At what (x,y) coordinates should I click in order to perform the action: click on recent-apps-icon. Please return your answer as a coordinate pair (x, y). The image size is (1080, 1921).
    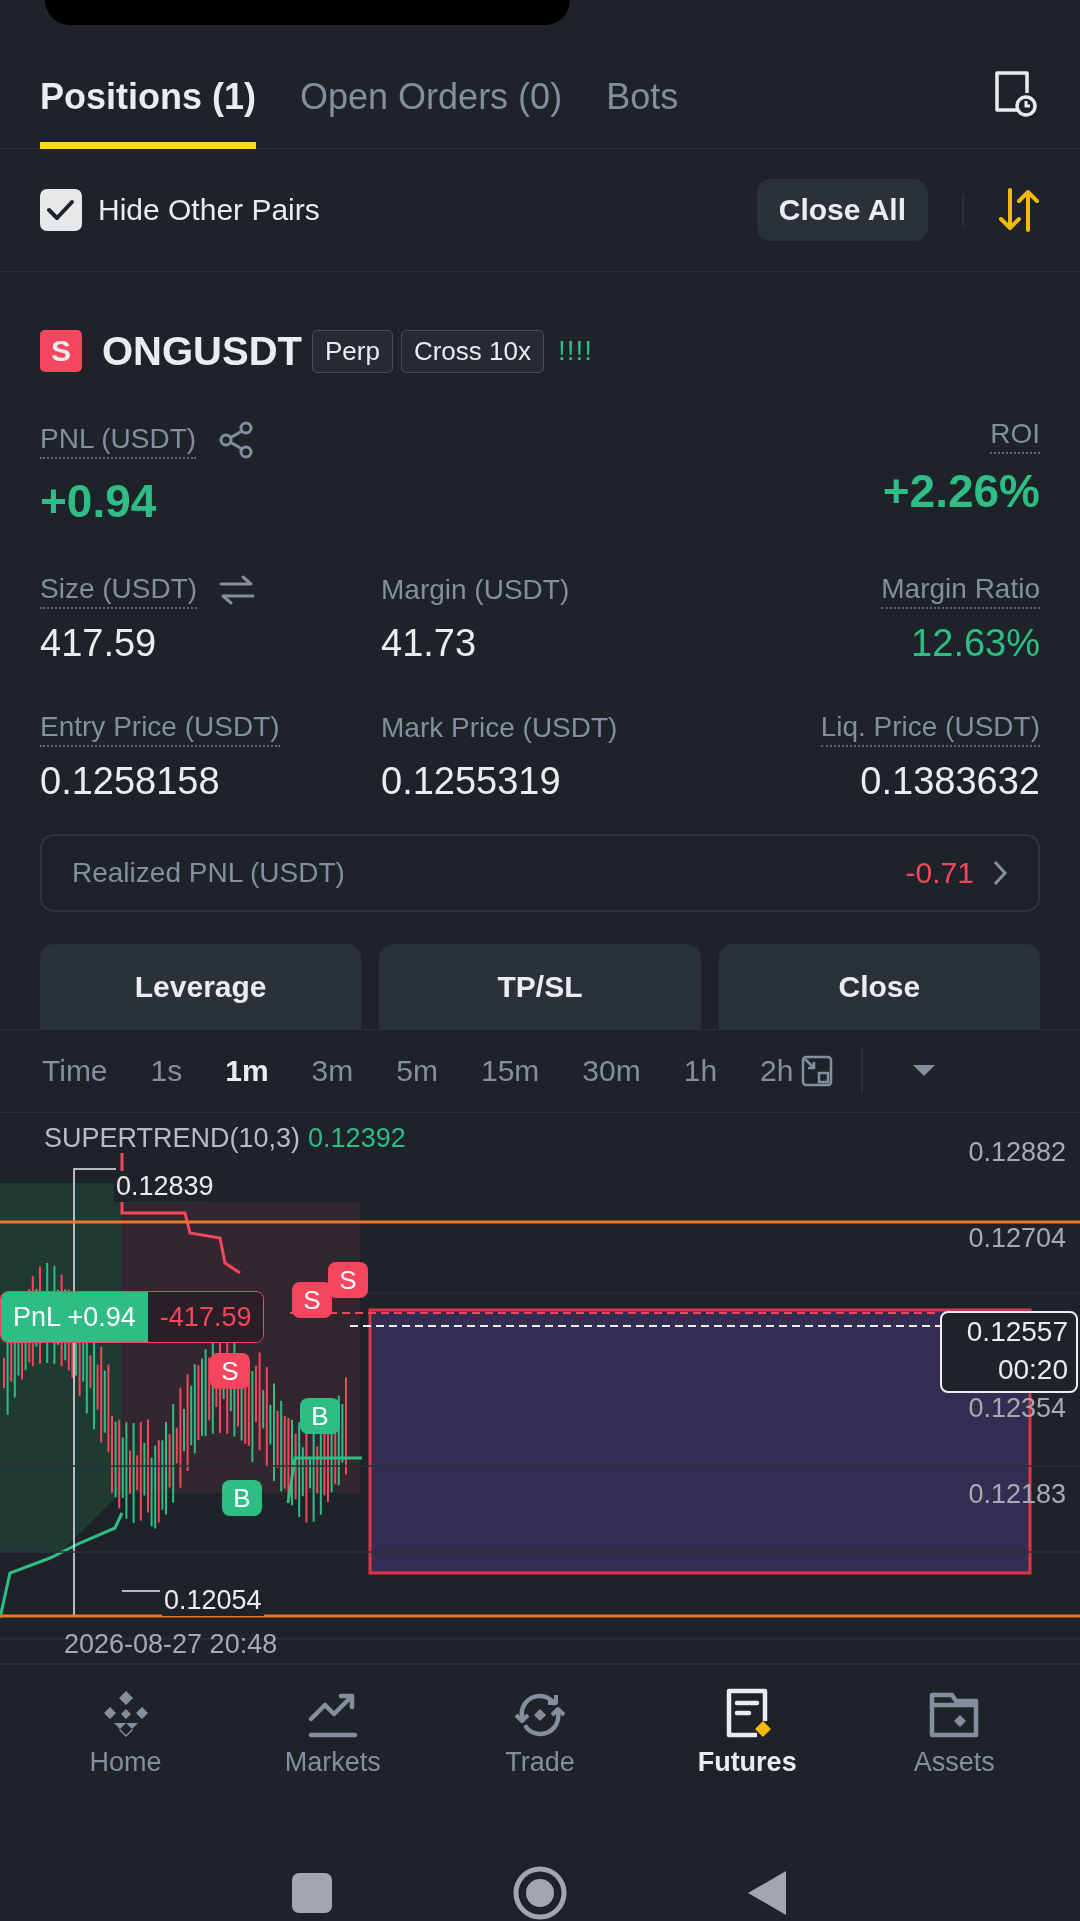
    Looking at the image, I should click on (312, 1893).